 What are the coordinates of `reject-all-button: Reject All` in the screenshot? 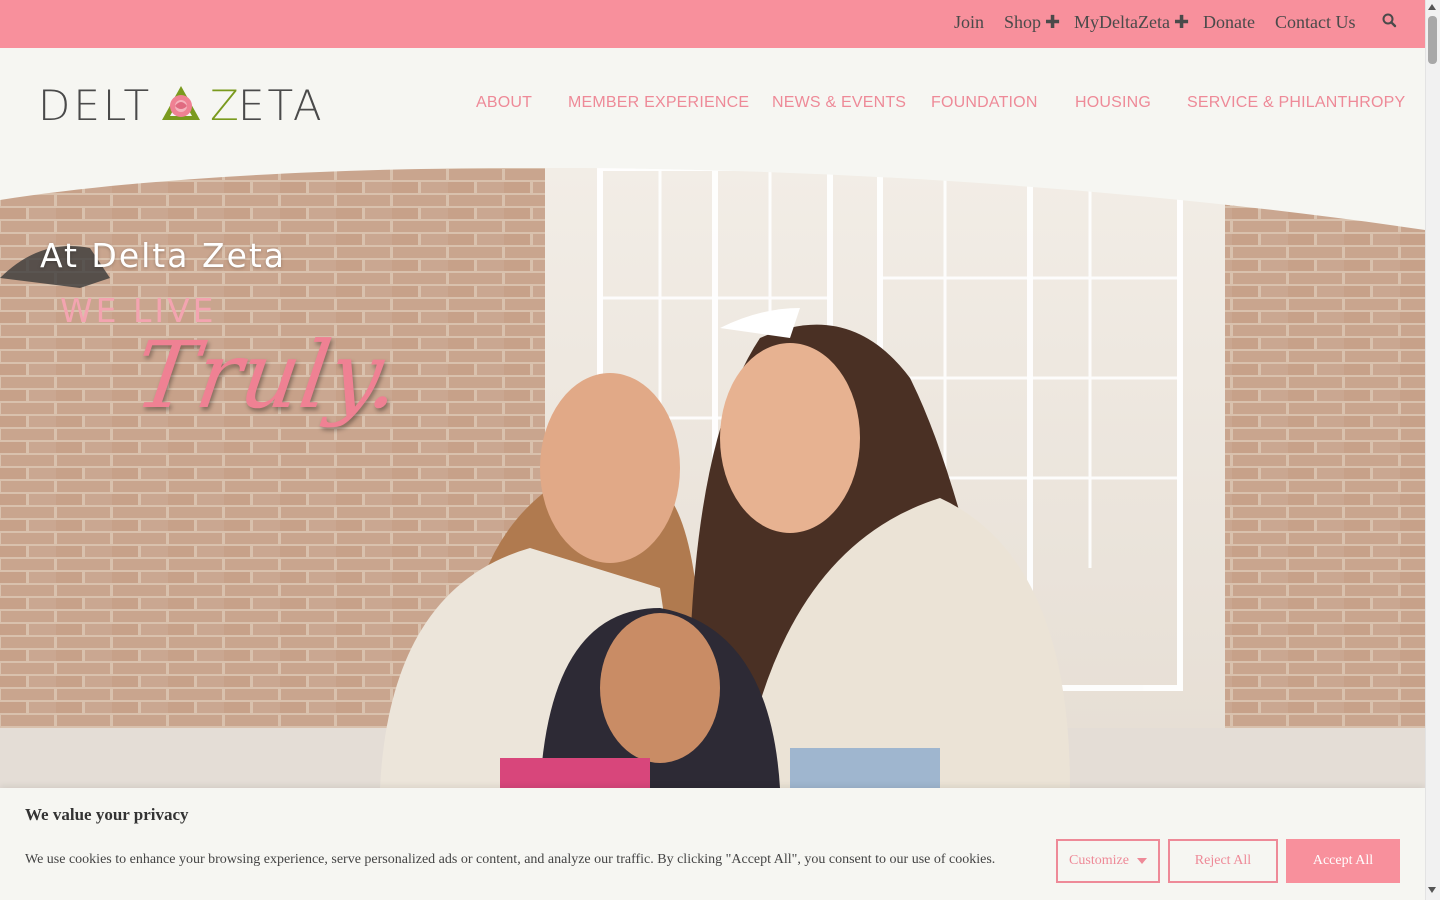 It's located at (1223, 861).